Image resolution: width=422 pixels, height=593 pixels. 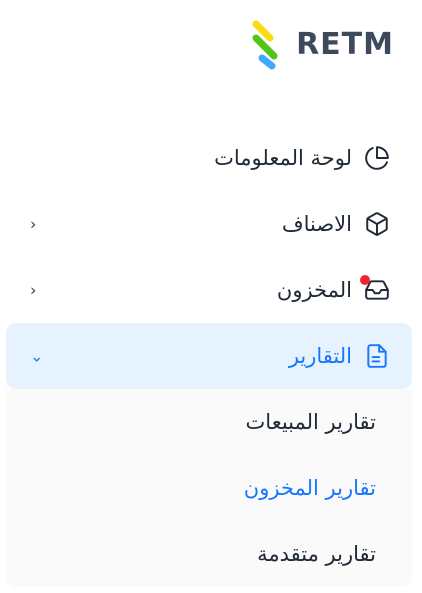 I want to click on menu-item-label: التقارير, so click(x=320, y=356).